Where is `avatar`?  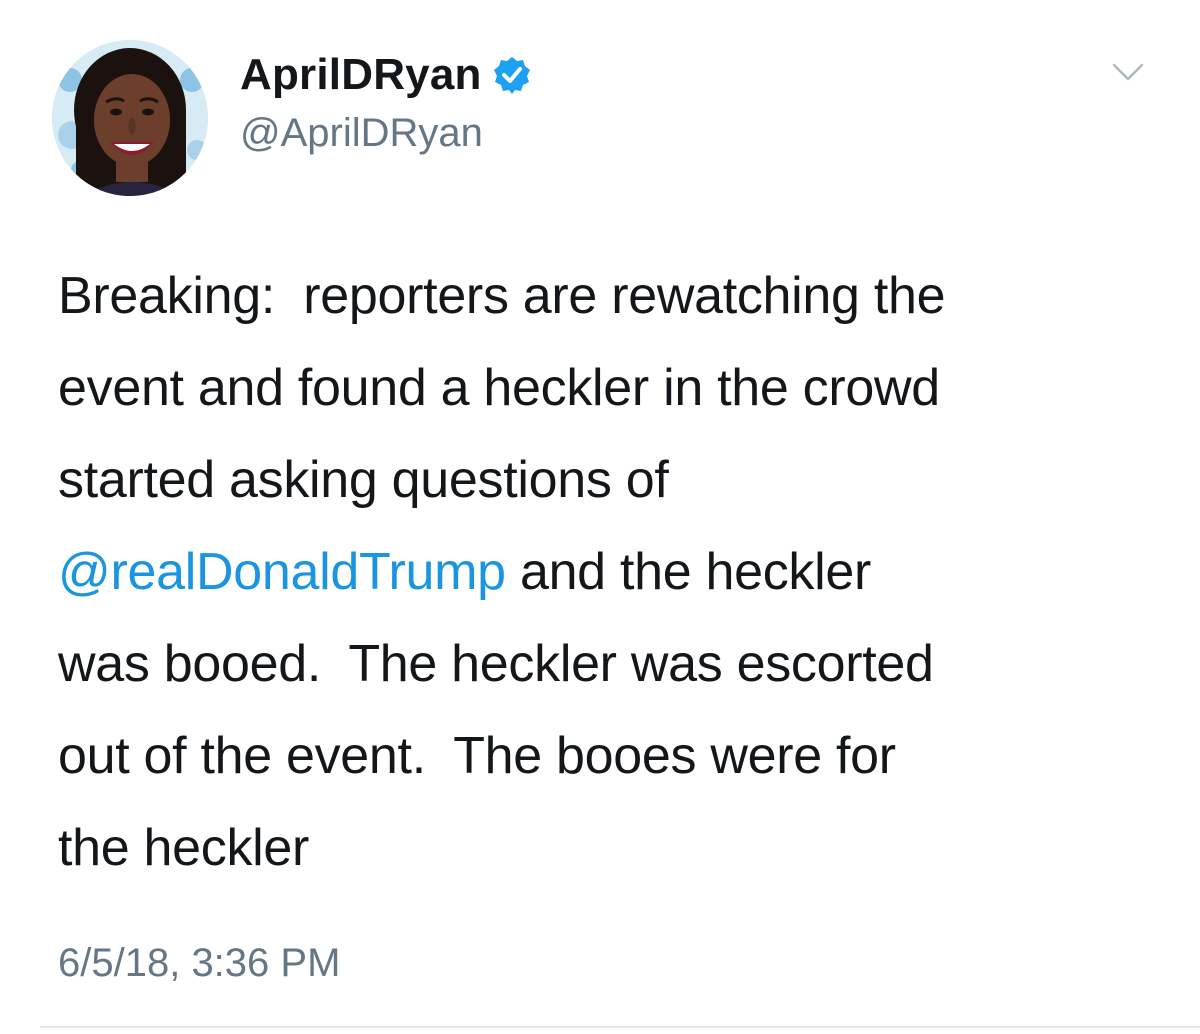
avatar is located at coordinates (130, 118).